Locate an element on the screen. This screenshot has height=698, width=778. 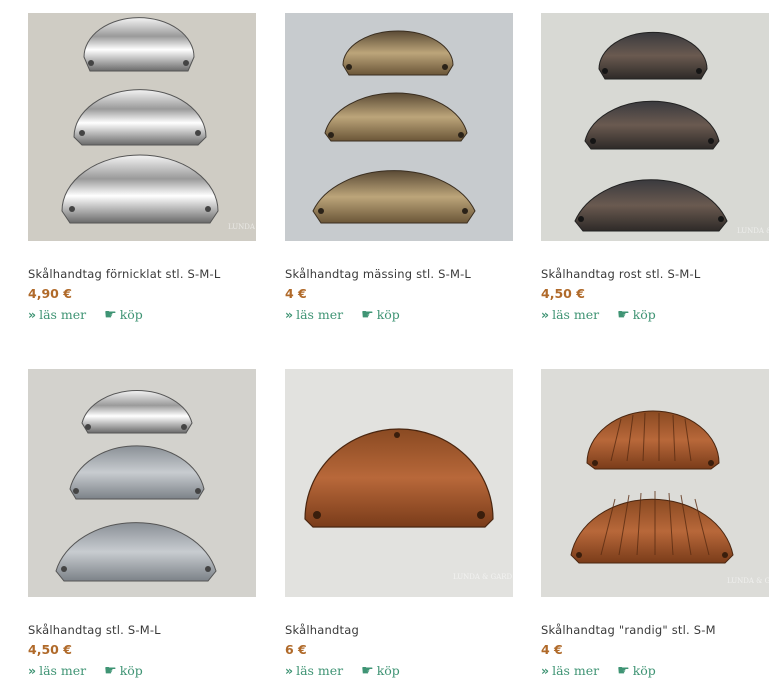
product-price: 6 € is located at coordinates (296, 649).